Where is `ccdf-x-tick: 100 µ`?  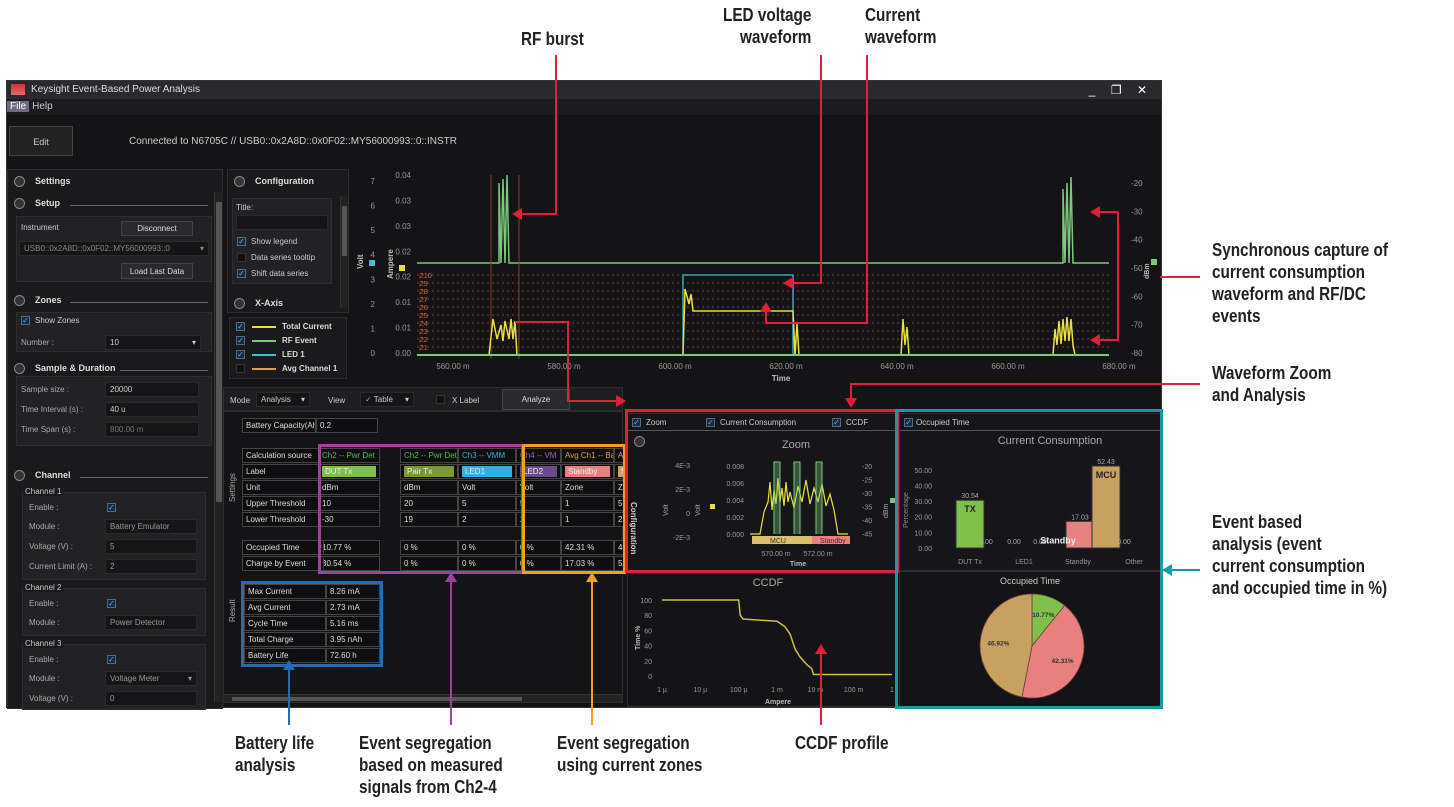
ccdf-x-tick: 100 µ is located at coordinates (739, 690).